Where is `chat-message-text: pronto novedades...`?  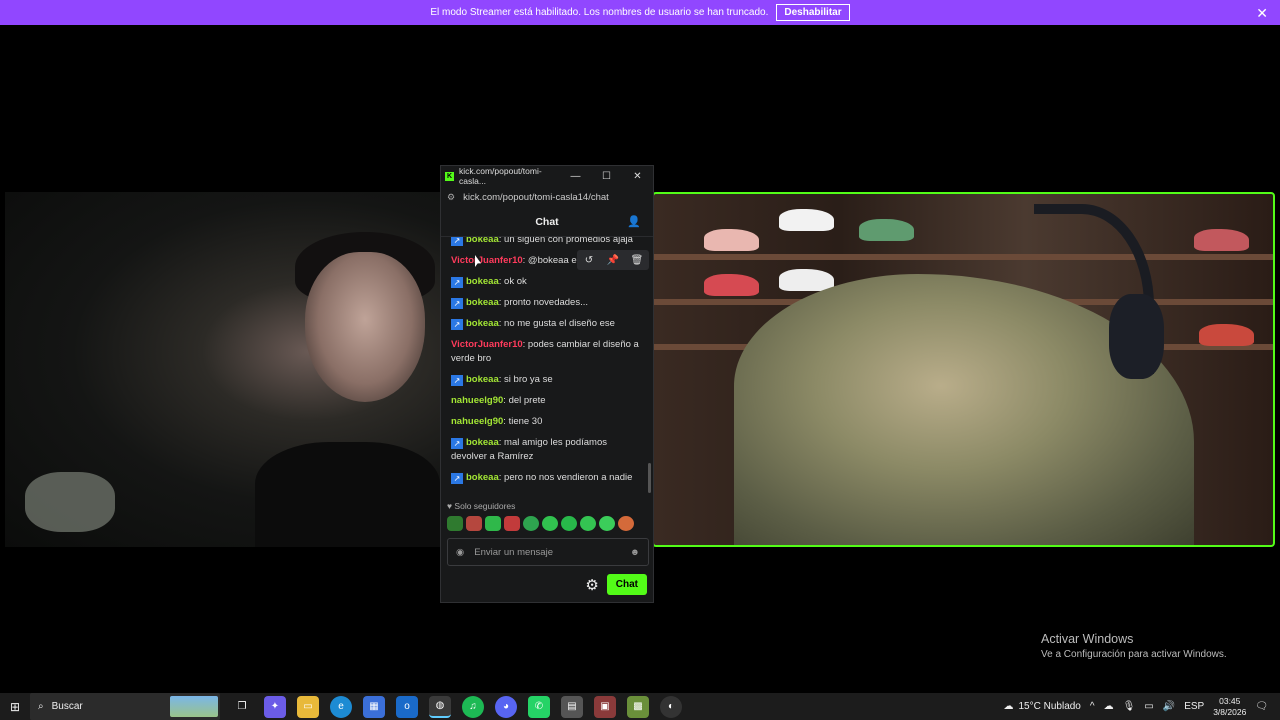
chat-message-text: pronto novedades... is located at coordinates (546, 302).